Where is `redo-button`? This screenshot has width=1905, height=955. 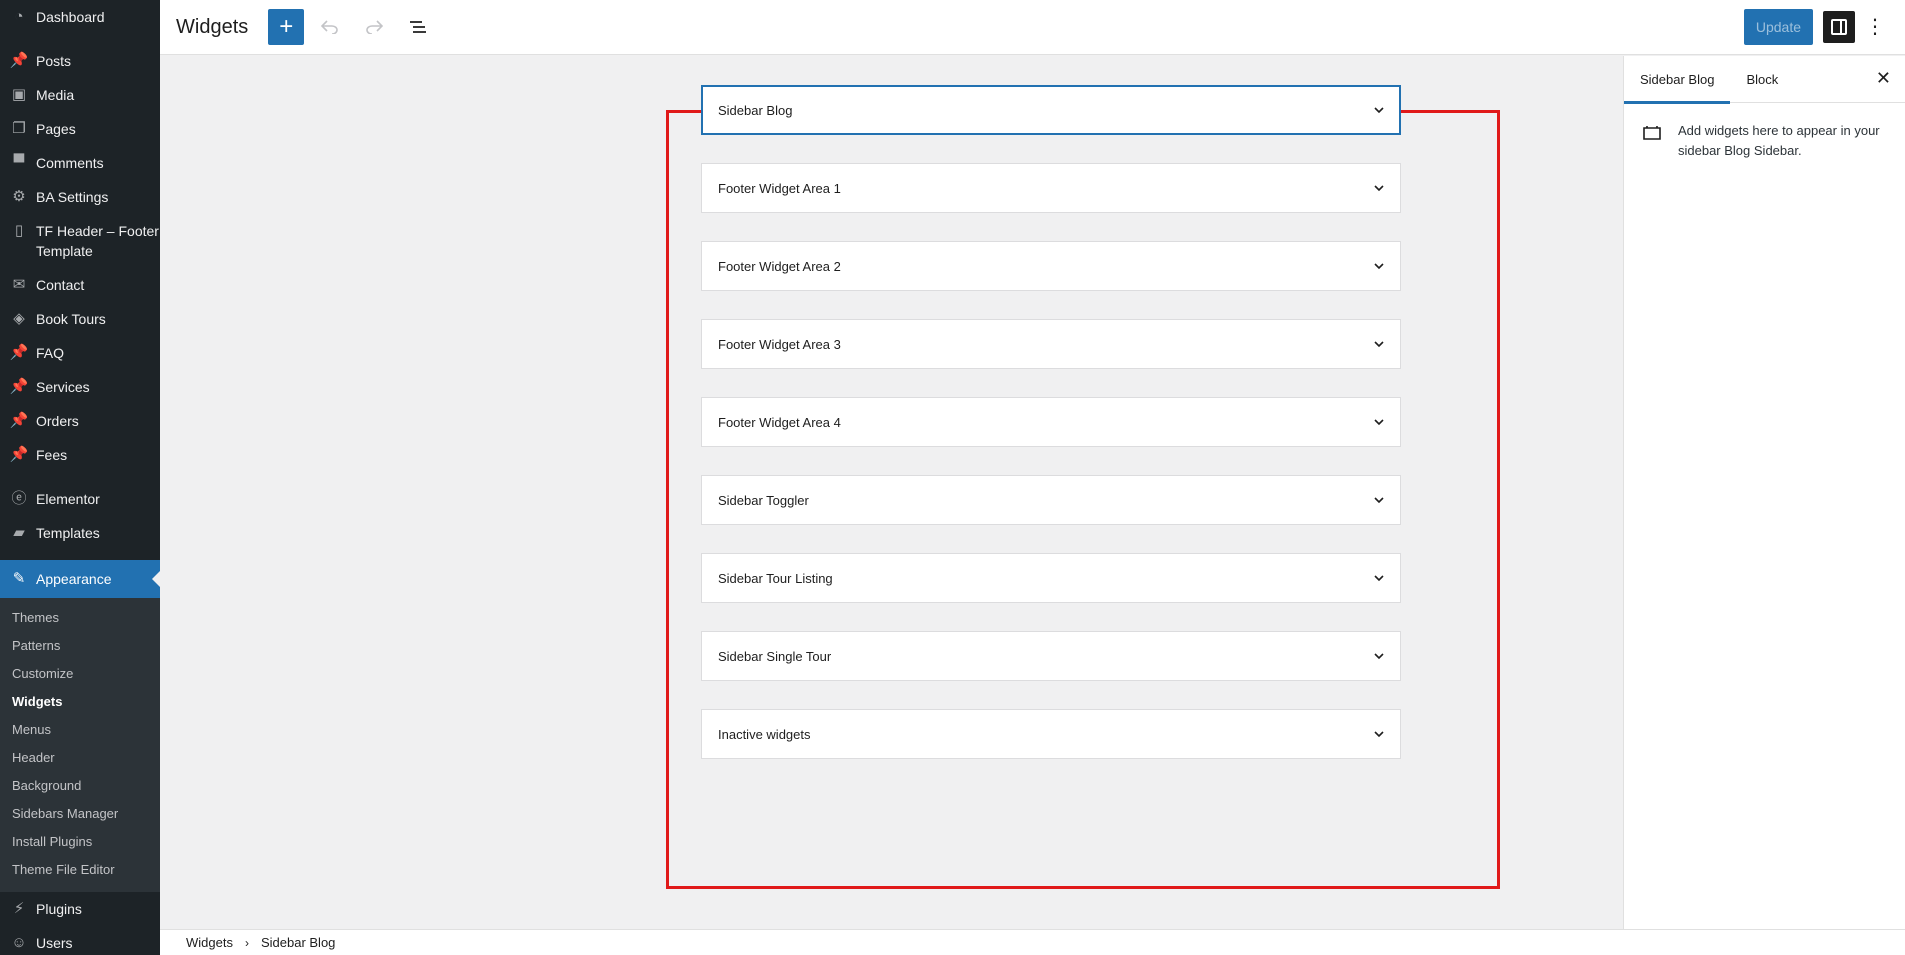
redo-button is located at coordinates (374, 27).